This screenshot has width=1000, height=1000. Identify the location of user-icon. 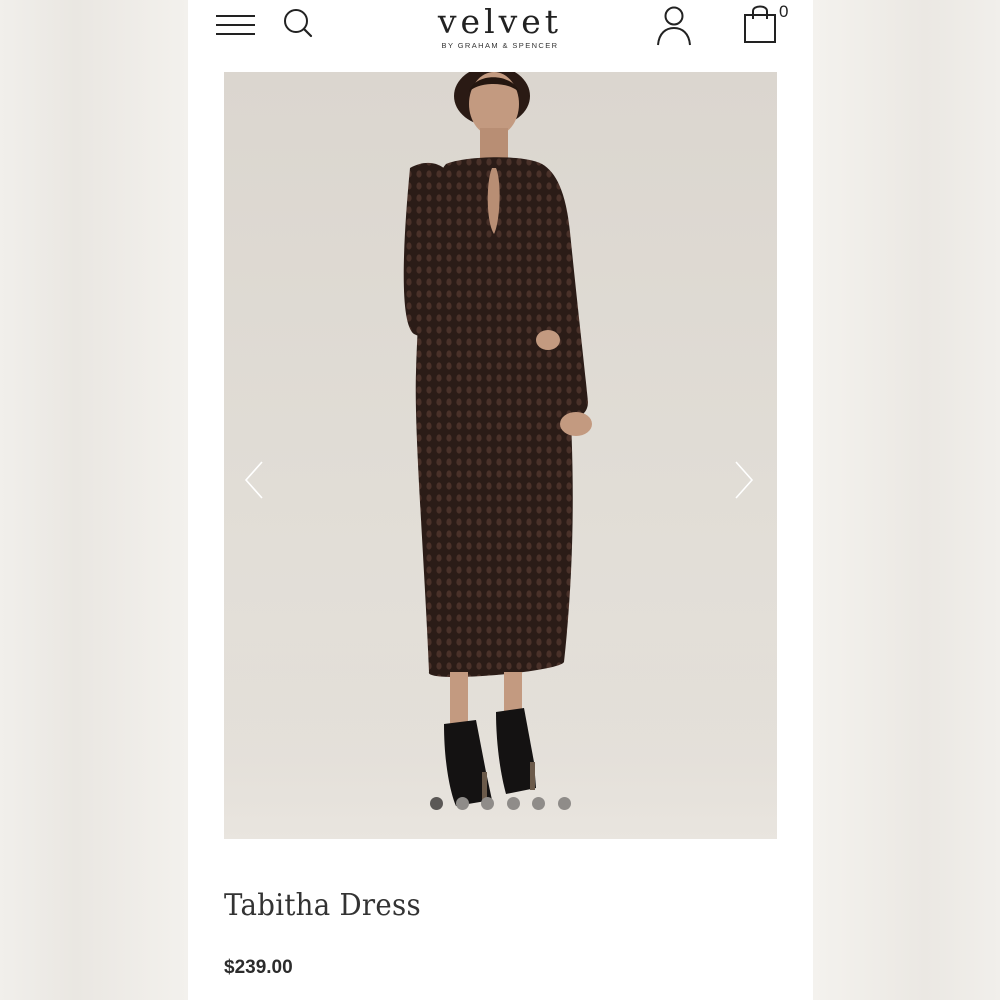
(674, 25).